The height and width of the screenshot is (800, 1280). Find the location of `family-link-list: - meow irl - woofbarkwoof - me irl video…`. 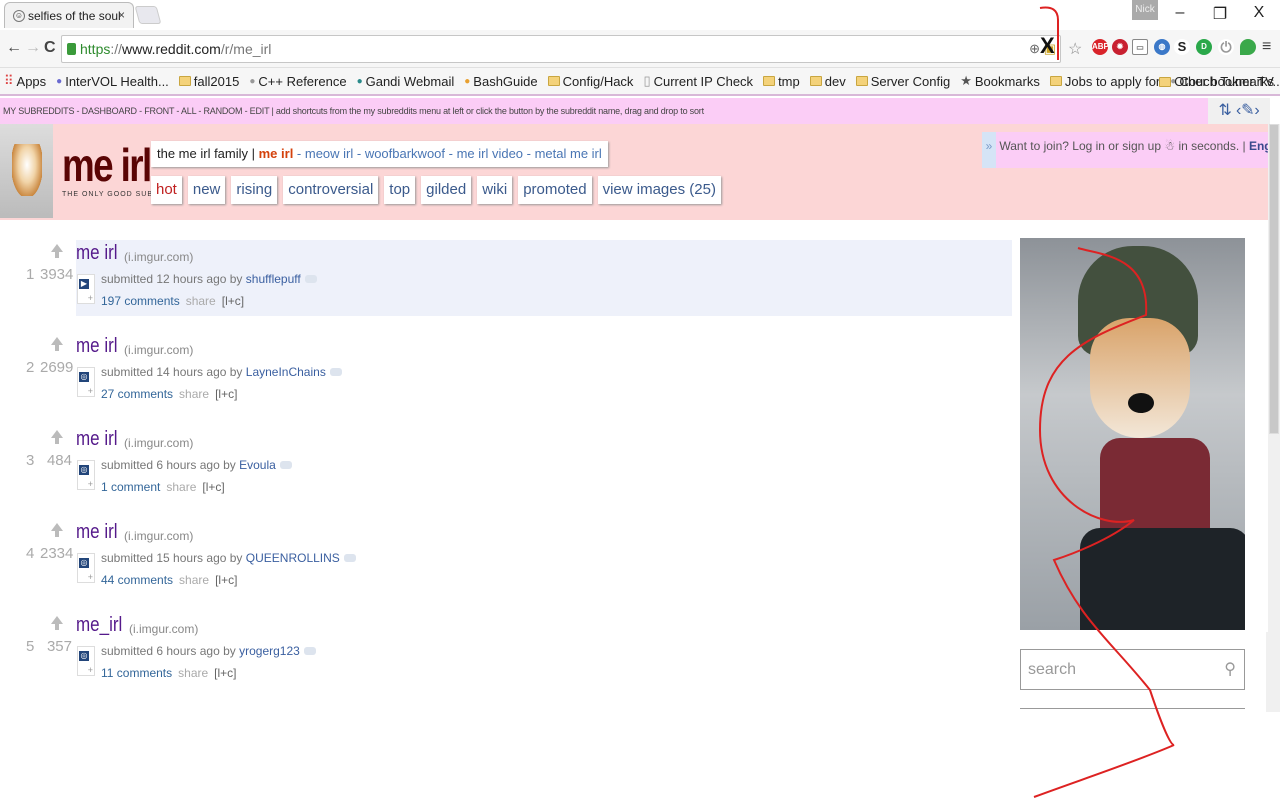

family-link-list: - meow irl - woofbarkwoof - me irl video… is located at coordinates (447, 153).